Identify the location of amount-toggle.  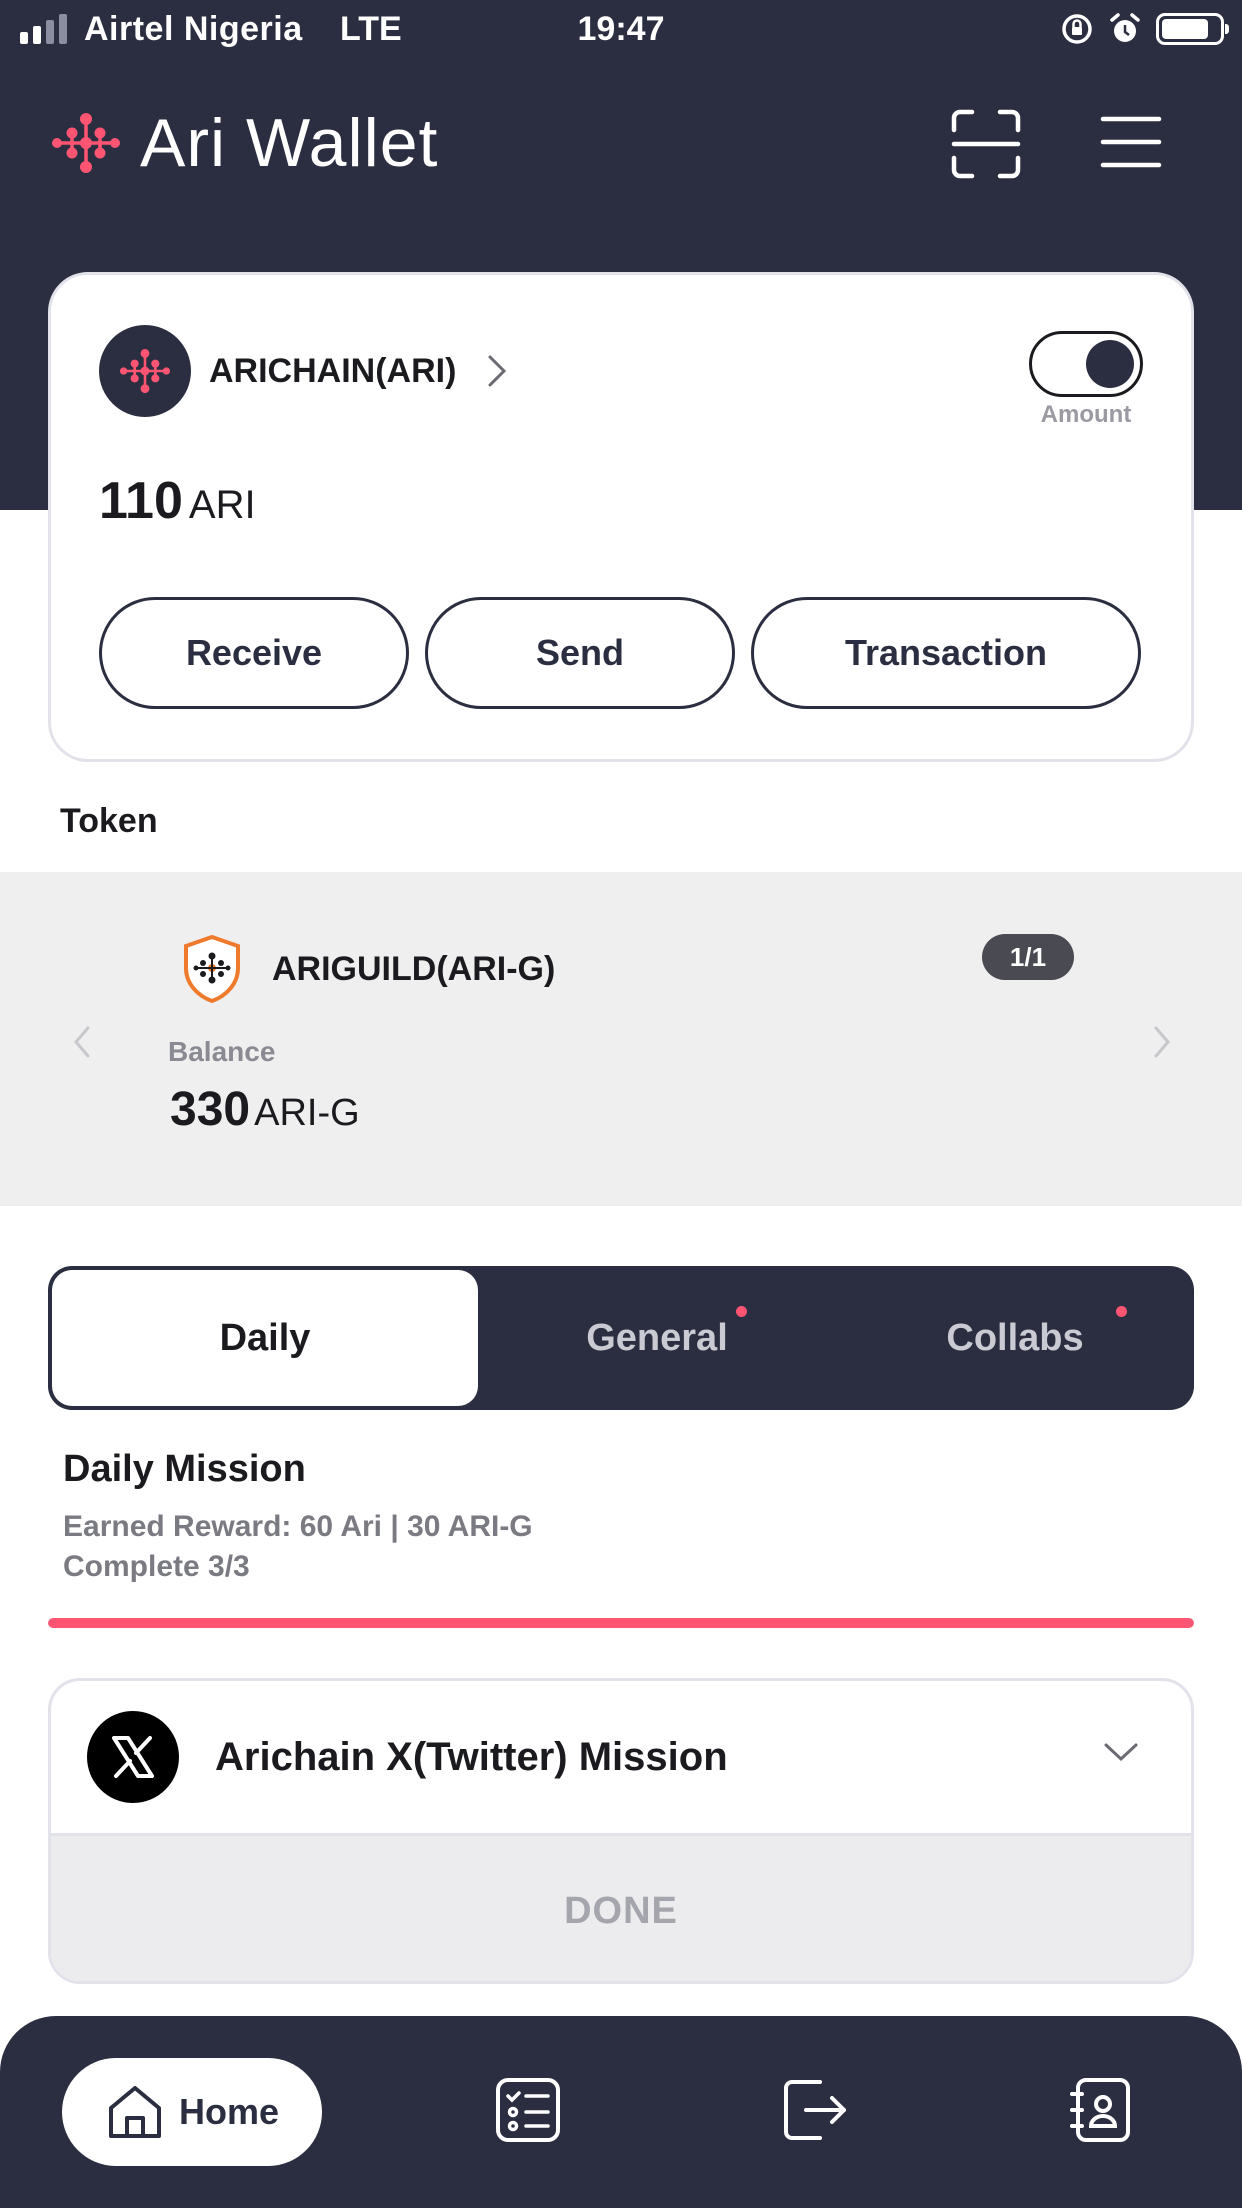
(1086, 364).